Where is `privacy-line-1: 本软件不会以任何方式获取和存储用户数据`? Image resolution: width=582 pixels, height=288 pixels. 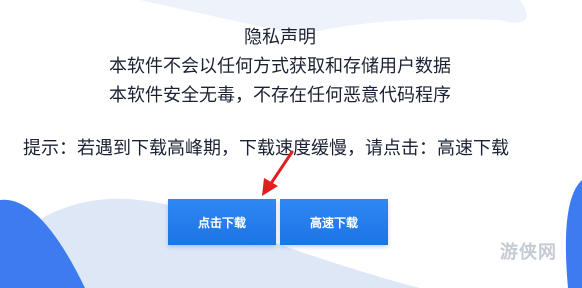
privacy-line-1: 本软件不会以任何方式获取和存储用户数据 is located at coordinates (280, 66).